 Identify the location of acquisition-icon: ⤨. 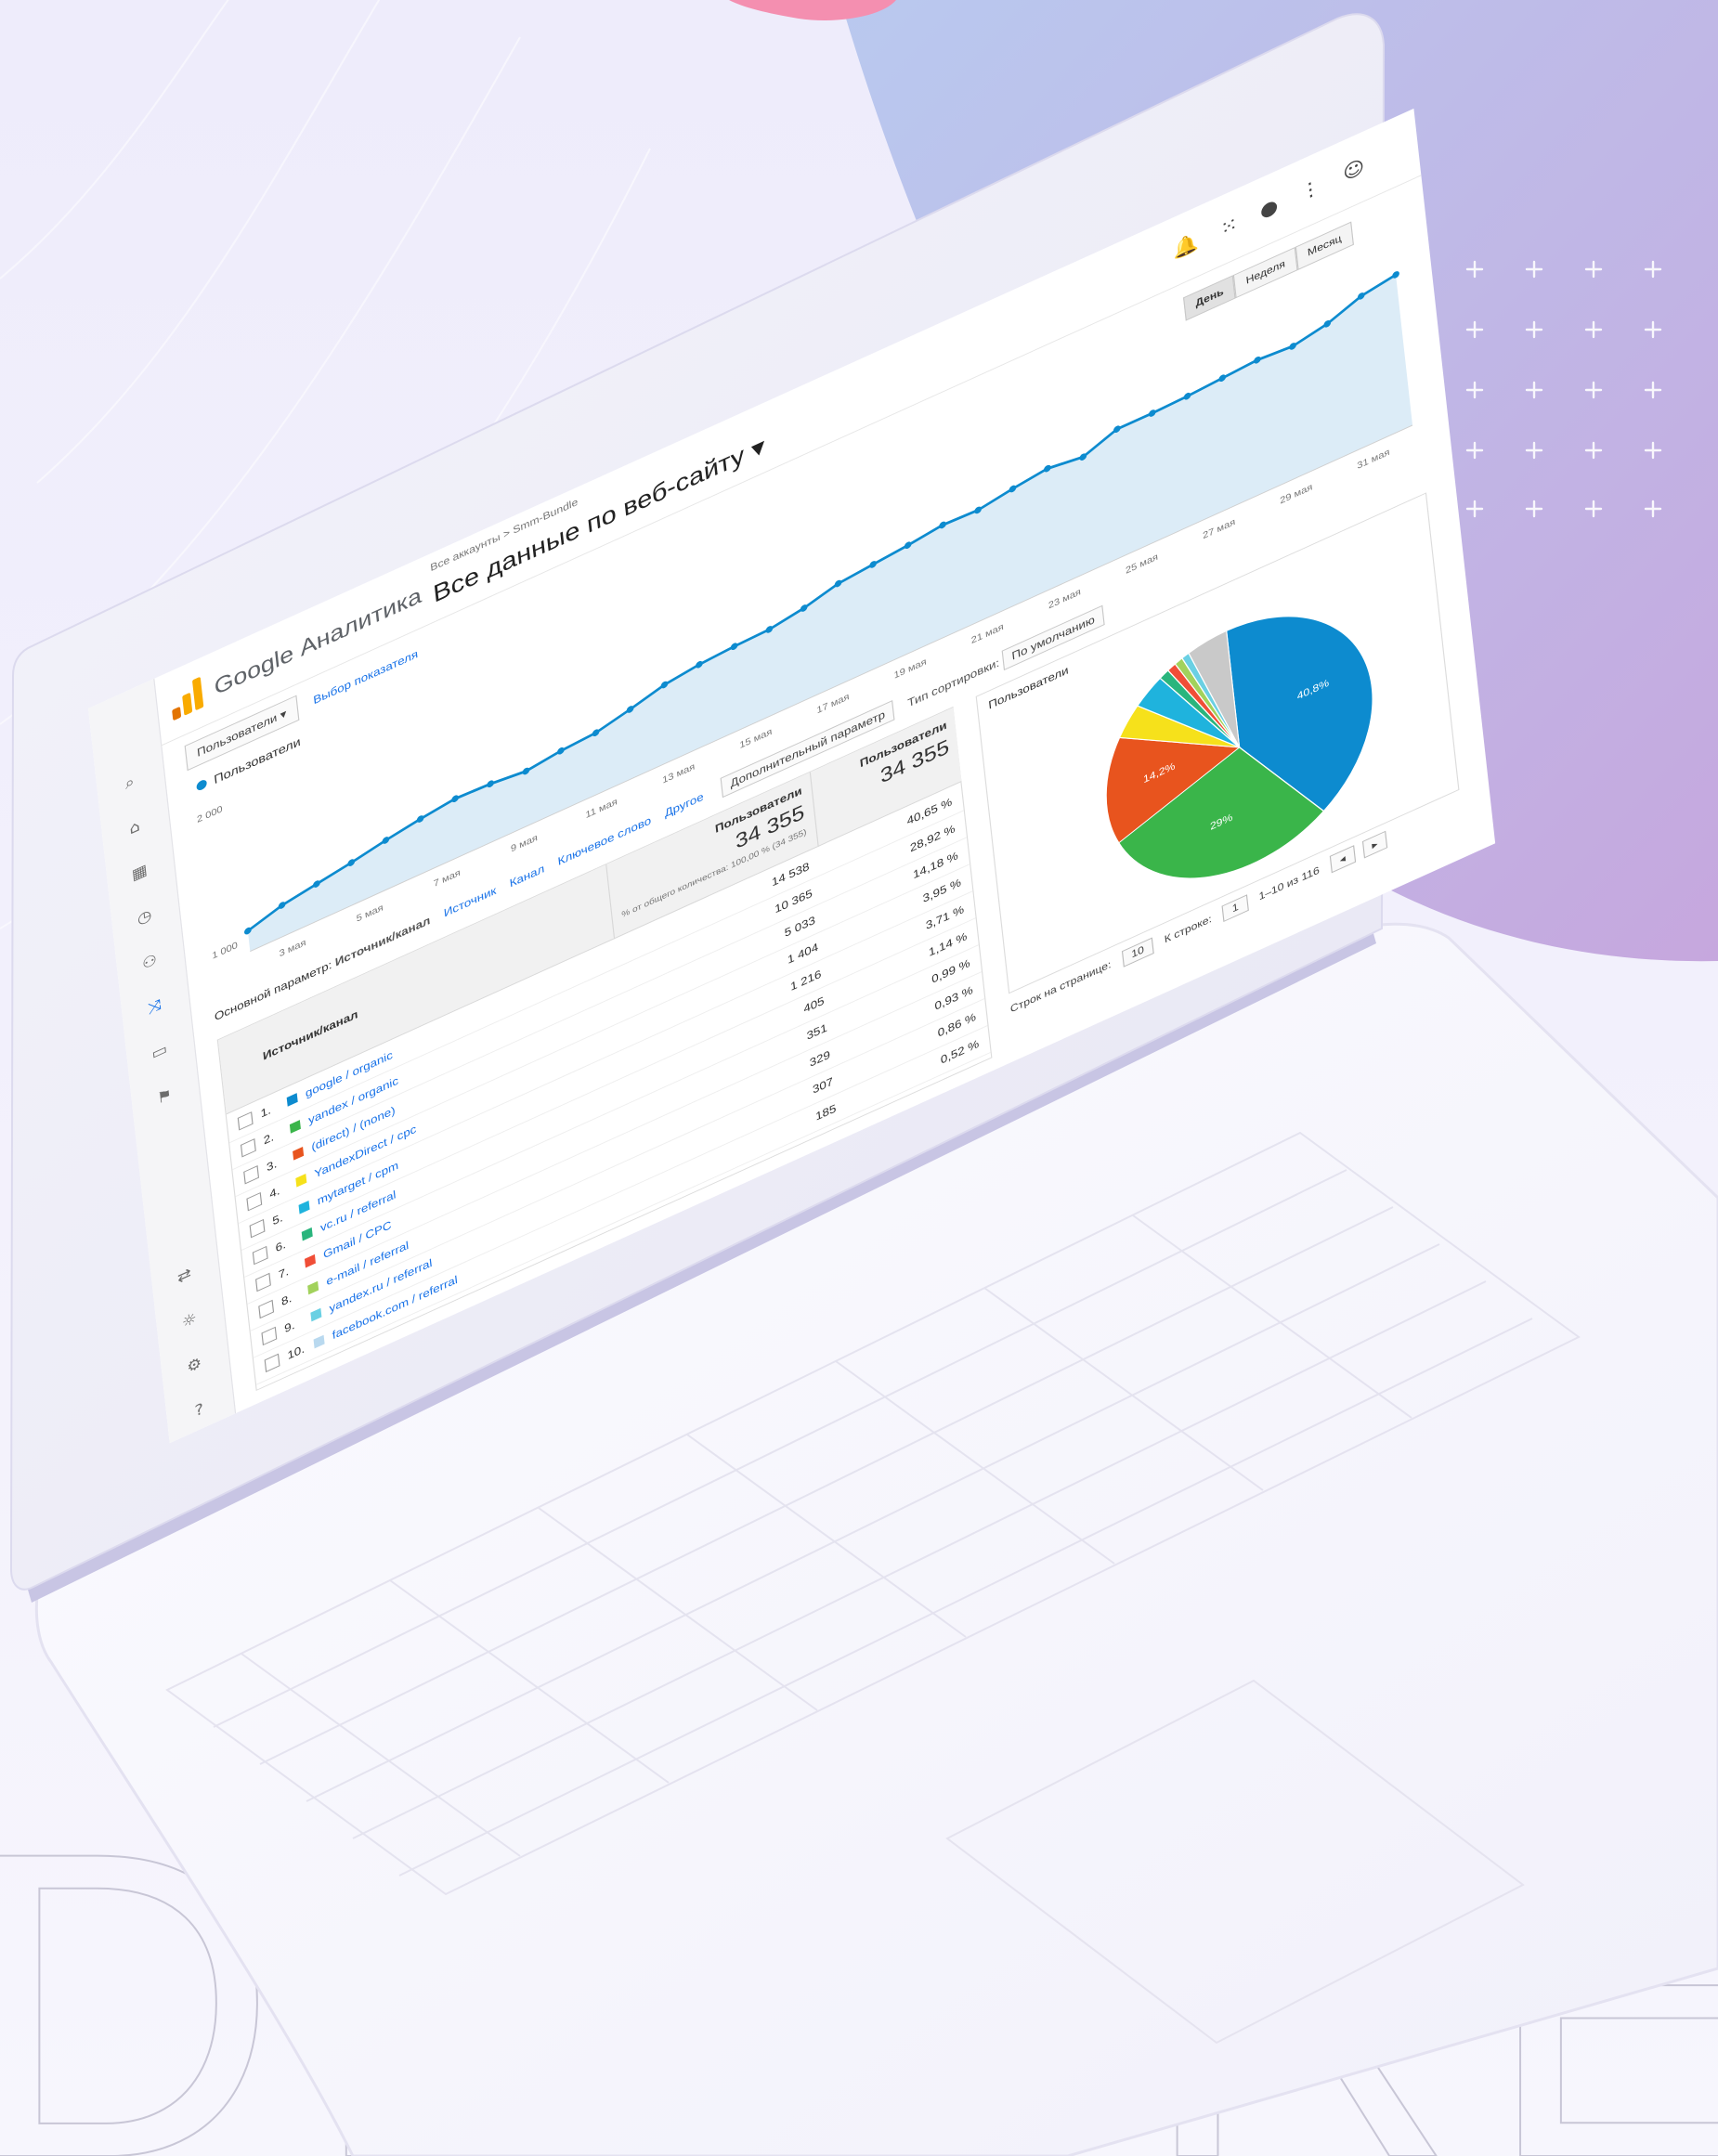
(155, 1006).